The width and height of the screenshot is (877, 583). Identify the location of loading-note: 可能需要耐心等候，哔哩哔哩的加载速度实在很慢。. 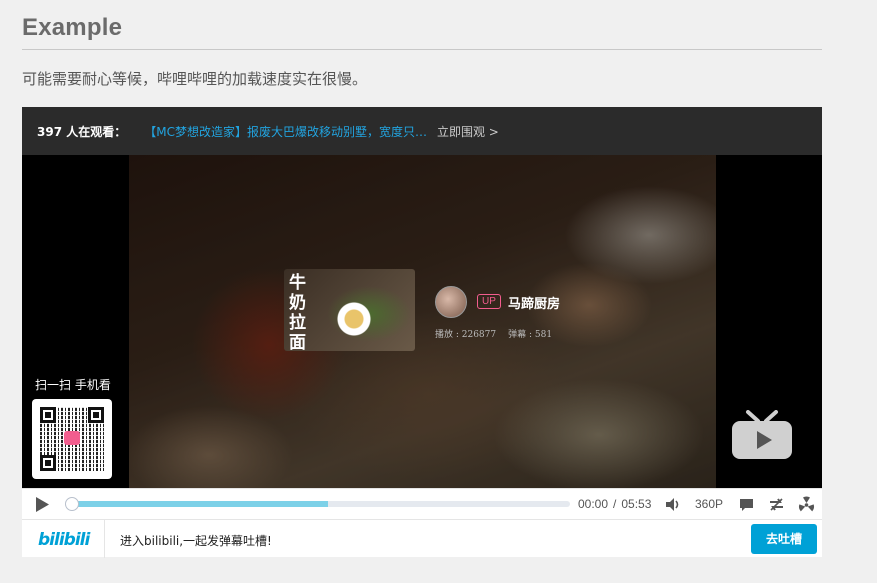
(195, 79).